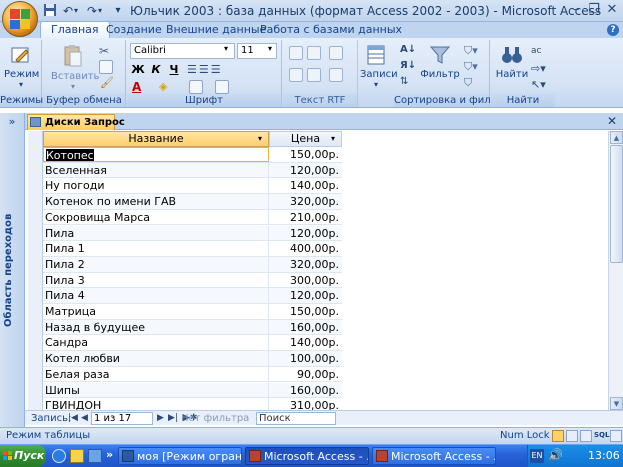  What do you see at coordinates (537, 456) in the screenshot?
I see `language-indicator: EN` at bounding box center [537, 456].